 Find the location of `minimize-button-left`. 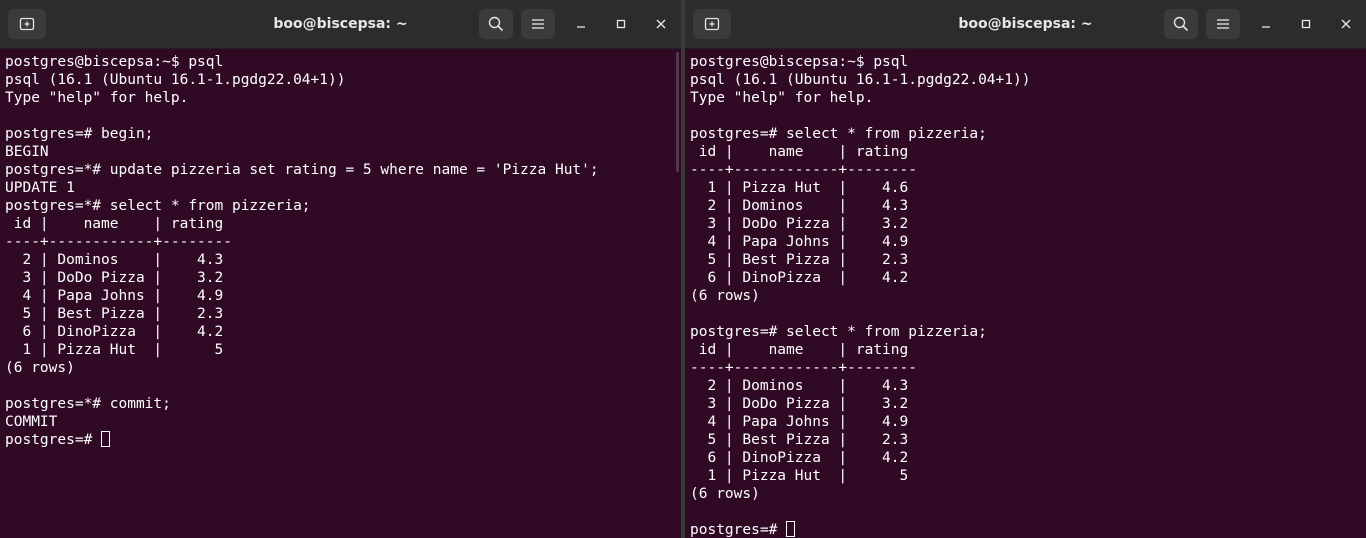

minimize-button-left is located at coordinates (581, 24).